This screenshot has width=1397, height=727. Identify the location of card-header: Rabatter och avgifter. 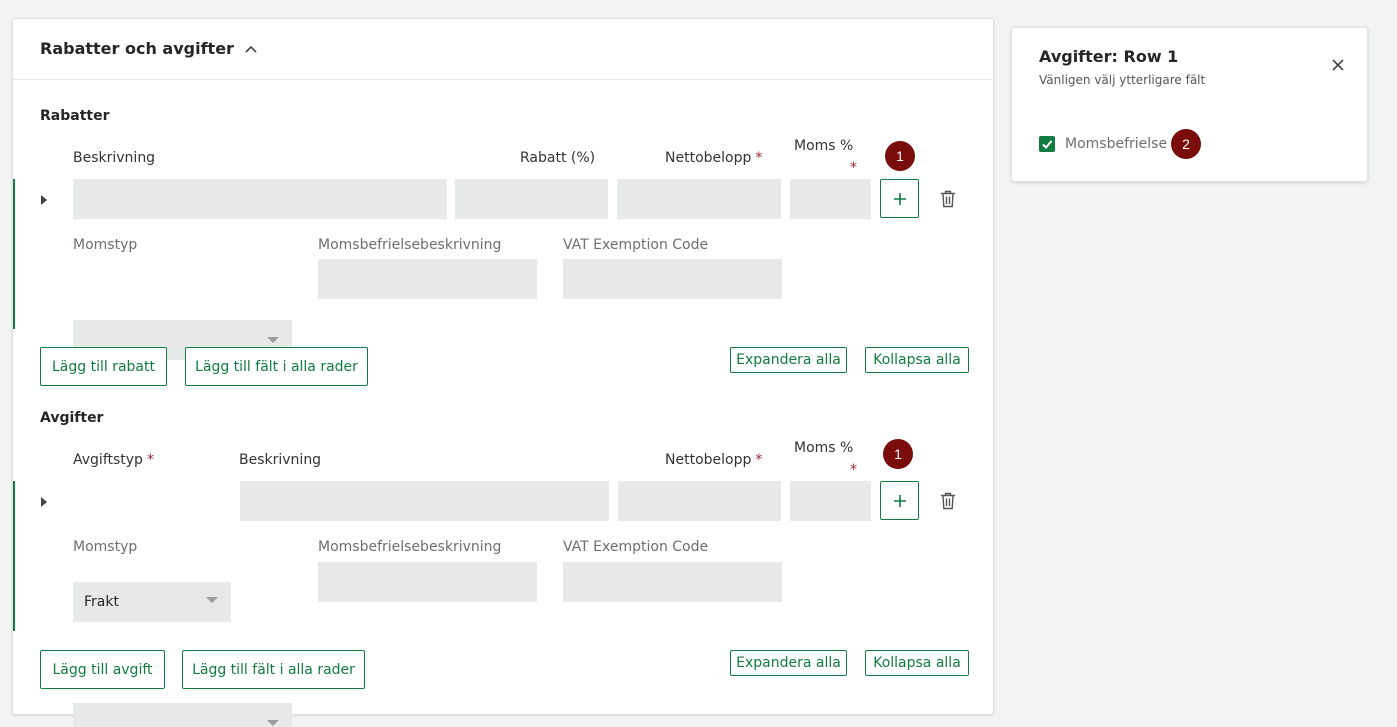
(503, 49).